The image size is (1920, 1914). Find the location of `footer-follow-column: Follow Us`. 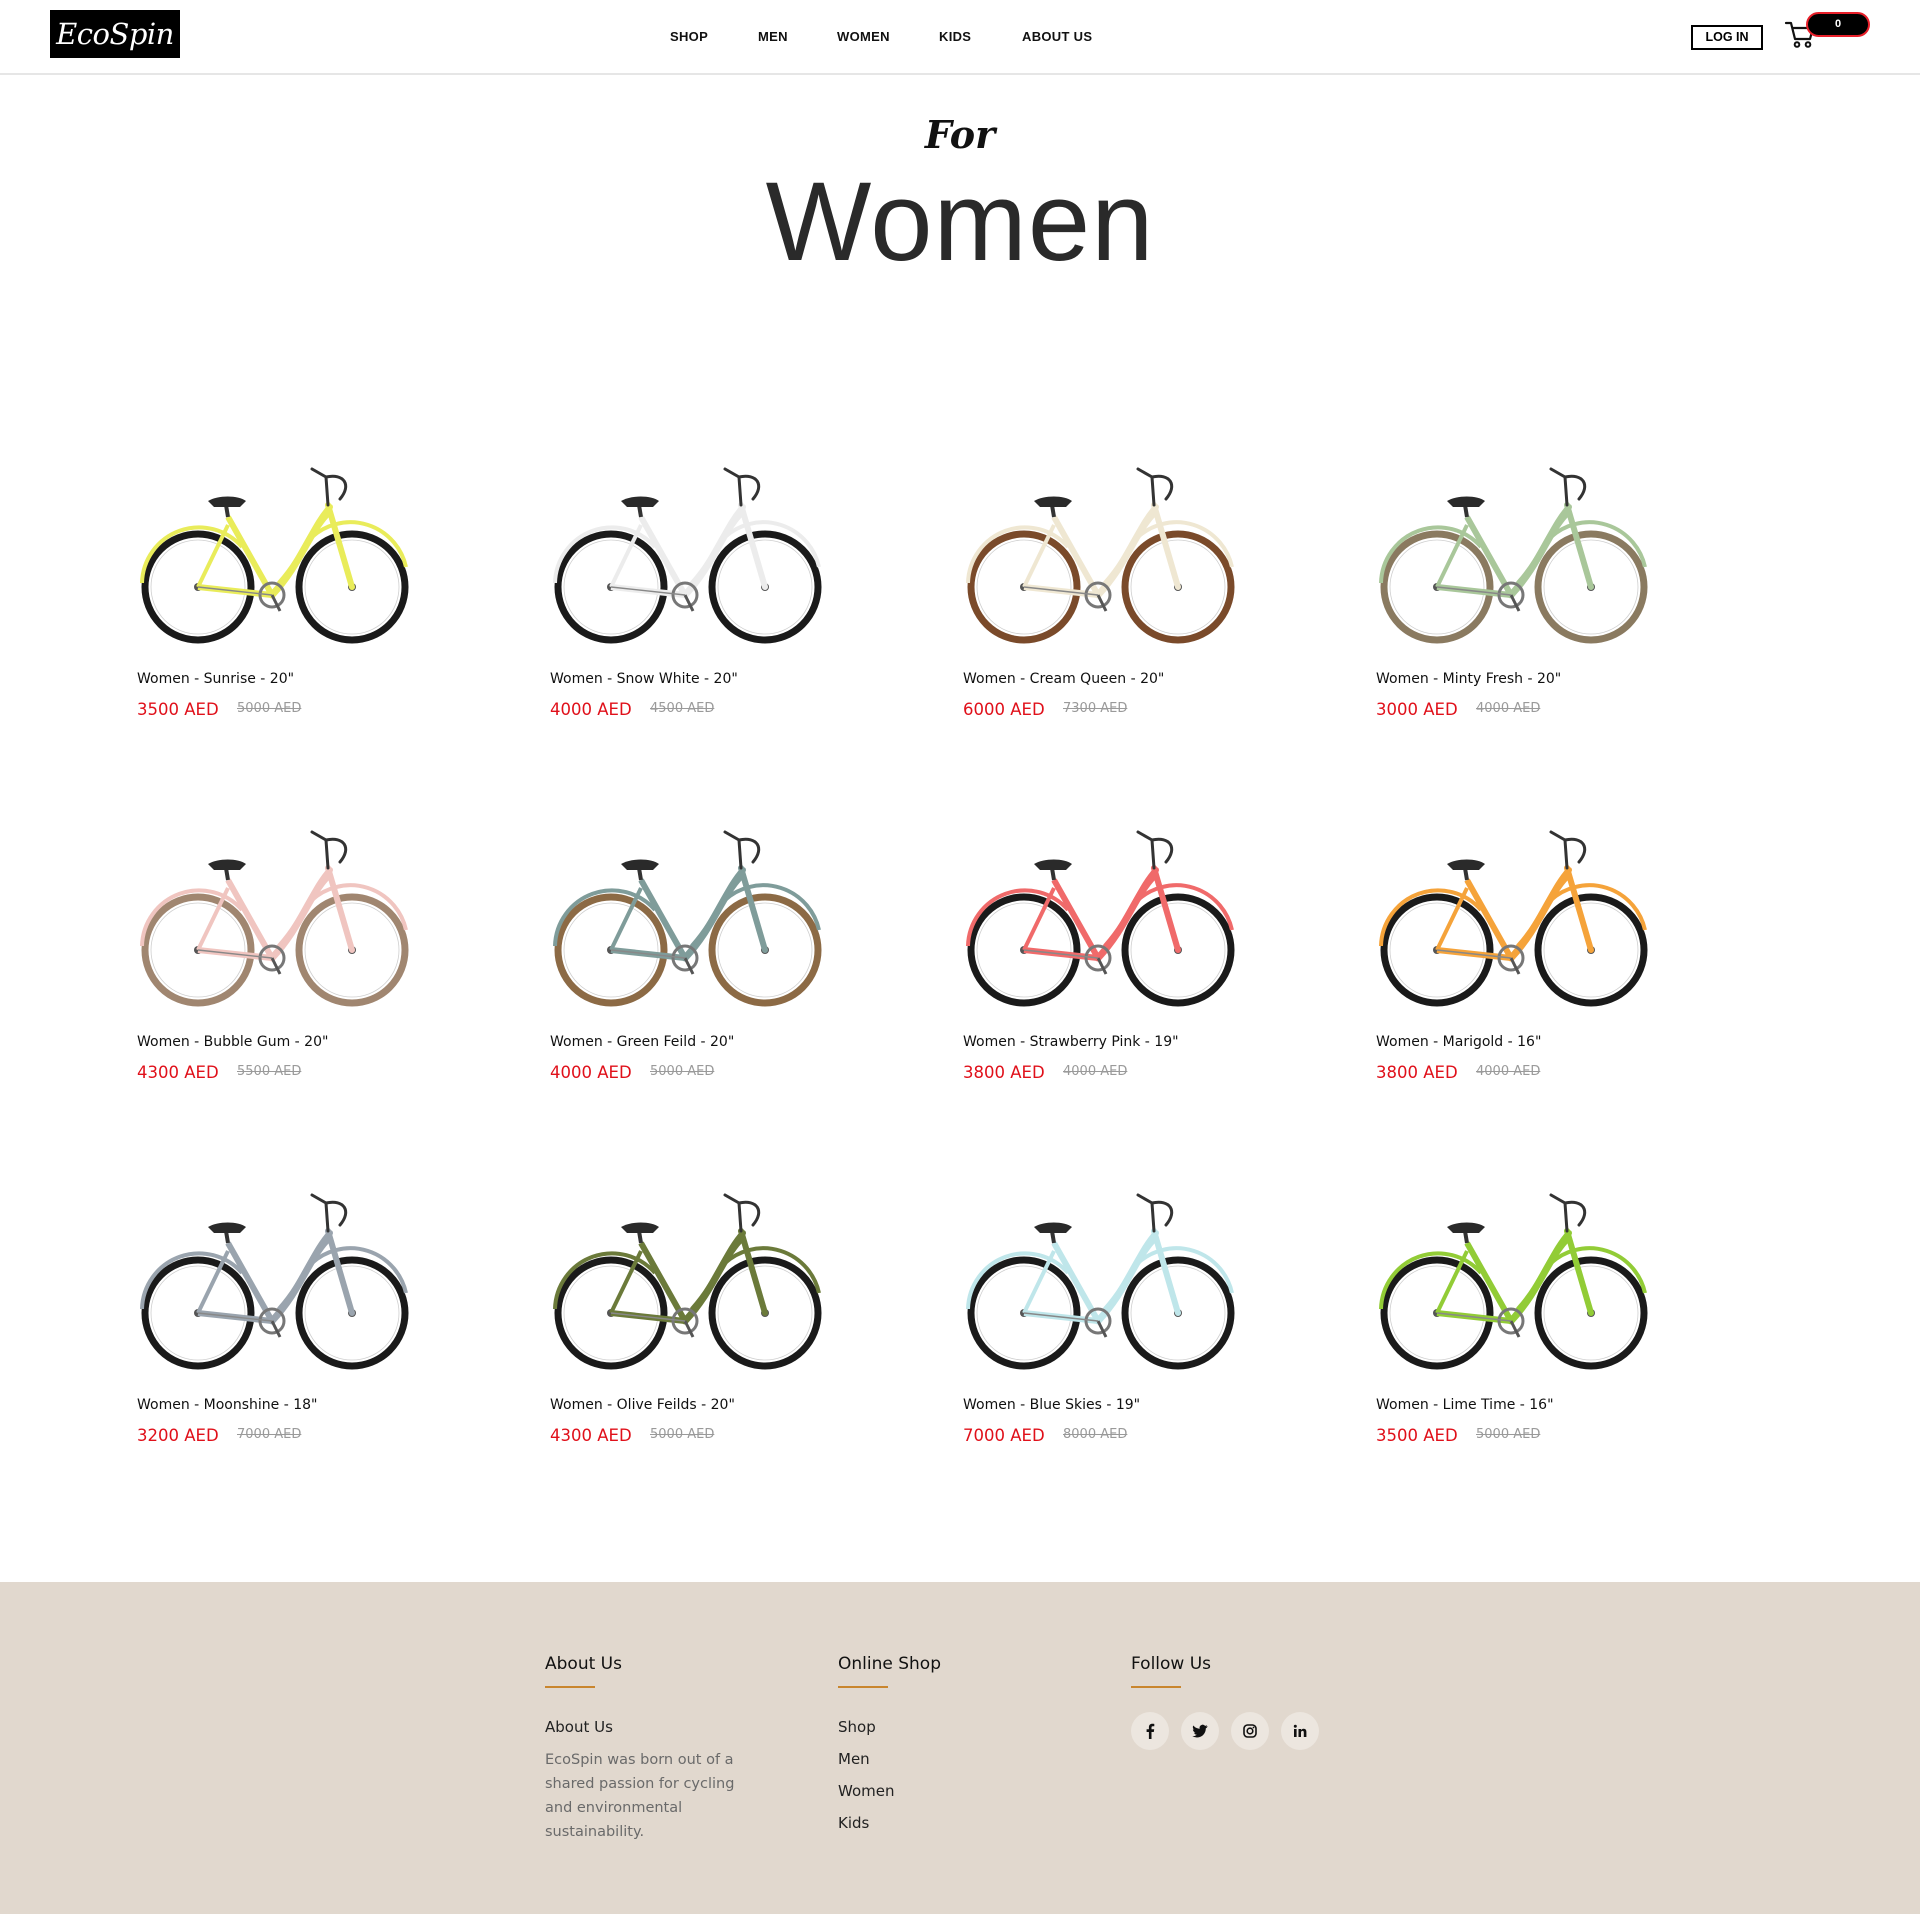

footer-follow-column: Follow Us is located at coordinates (1261, 1703).